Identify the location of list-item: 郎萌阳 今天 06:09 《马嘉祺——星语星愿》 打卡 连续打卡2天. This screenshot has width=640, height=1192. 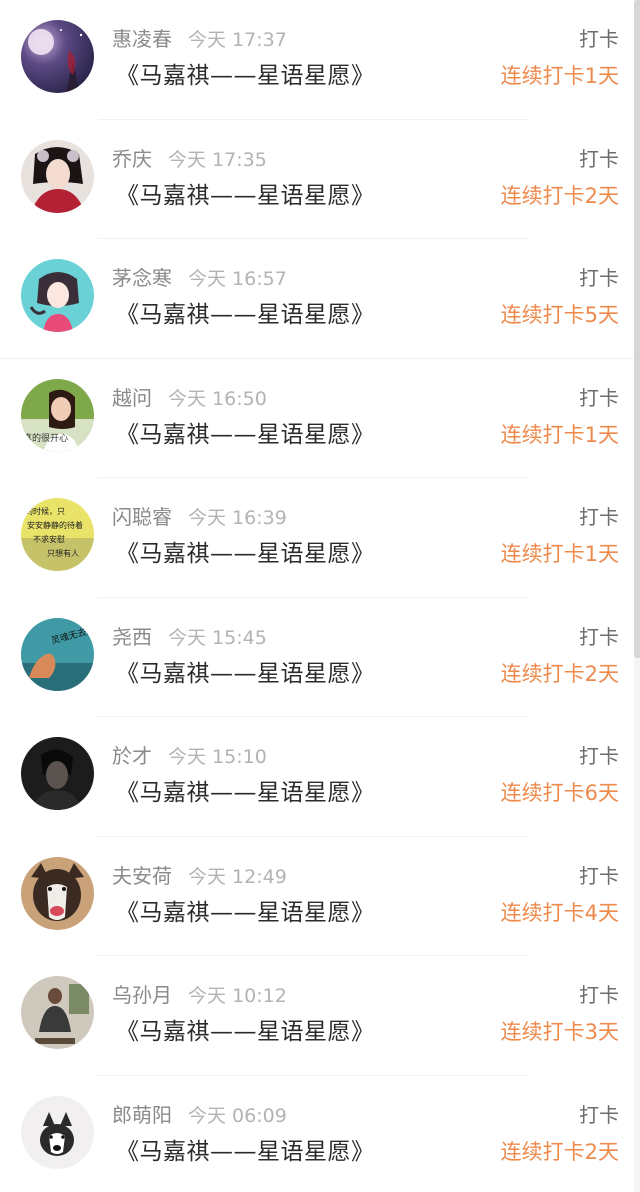
(320, 1134).